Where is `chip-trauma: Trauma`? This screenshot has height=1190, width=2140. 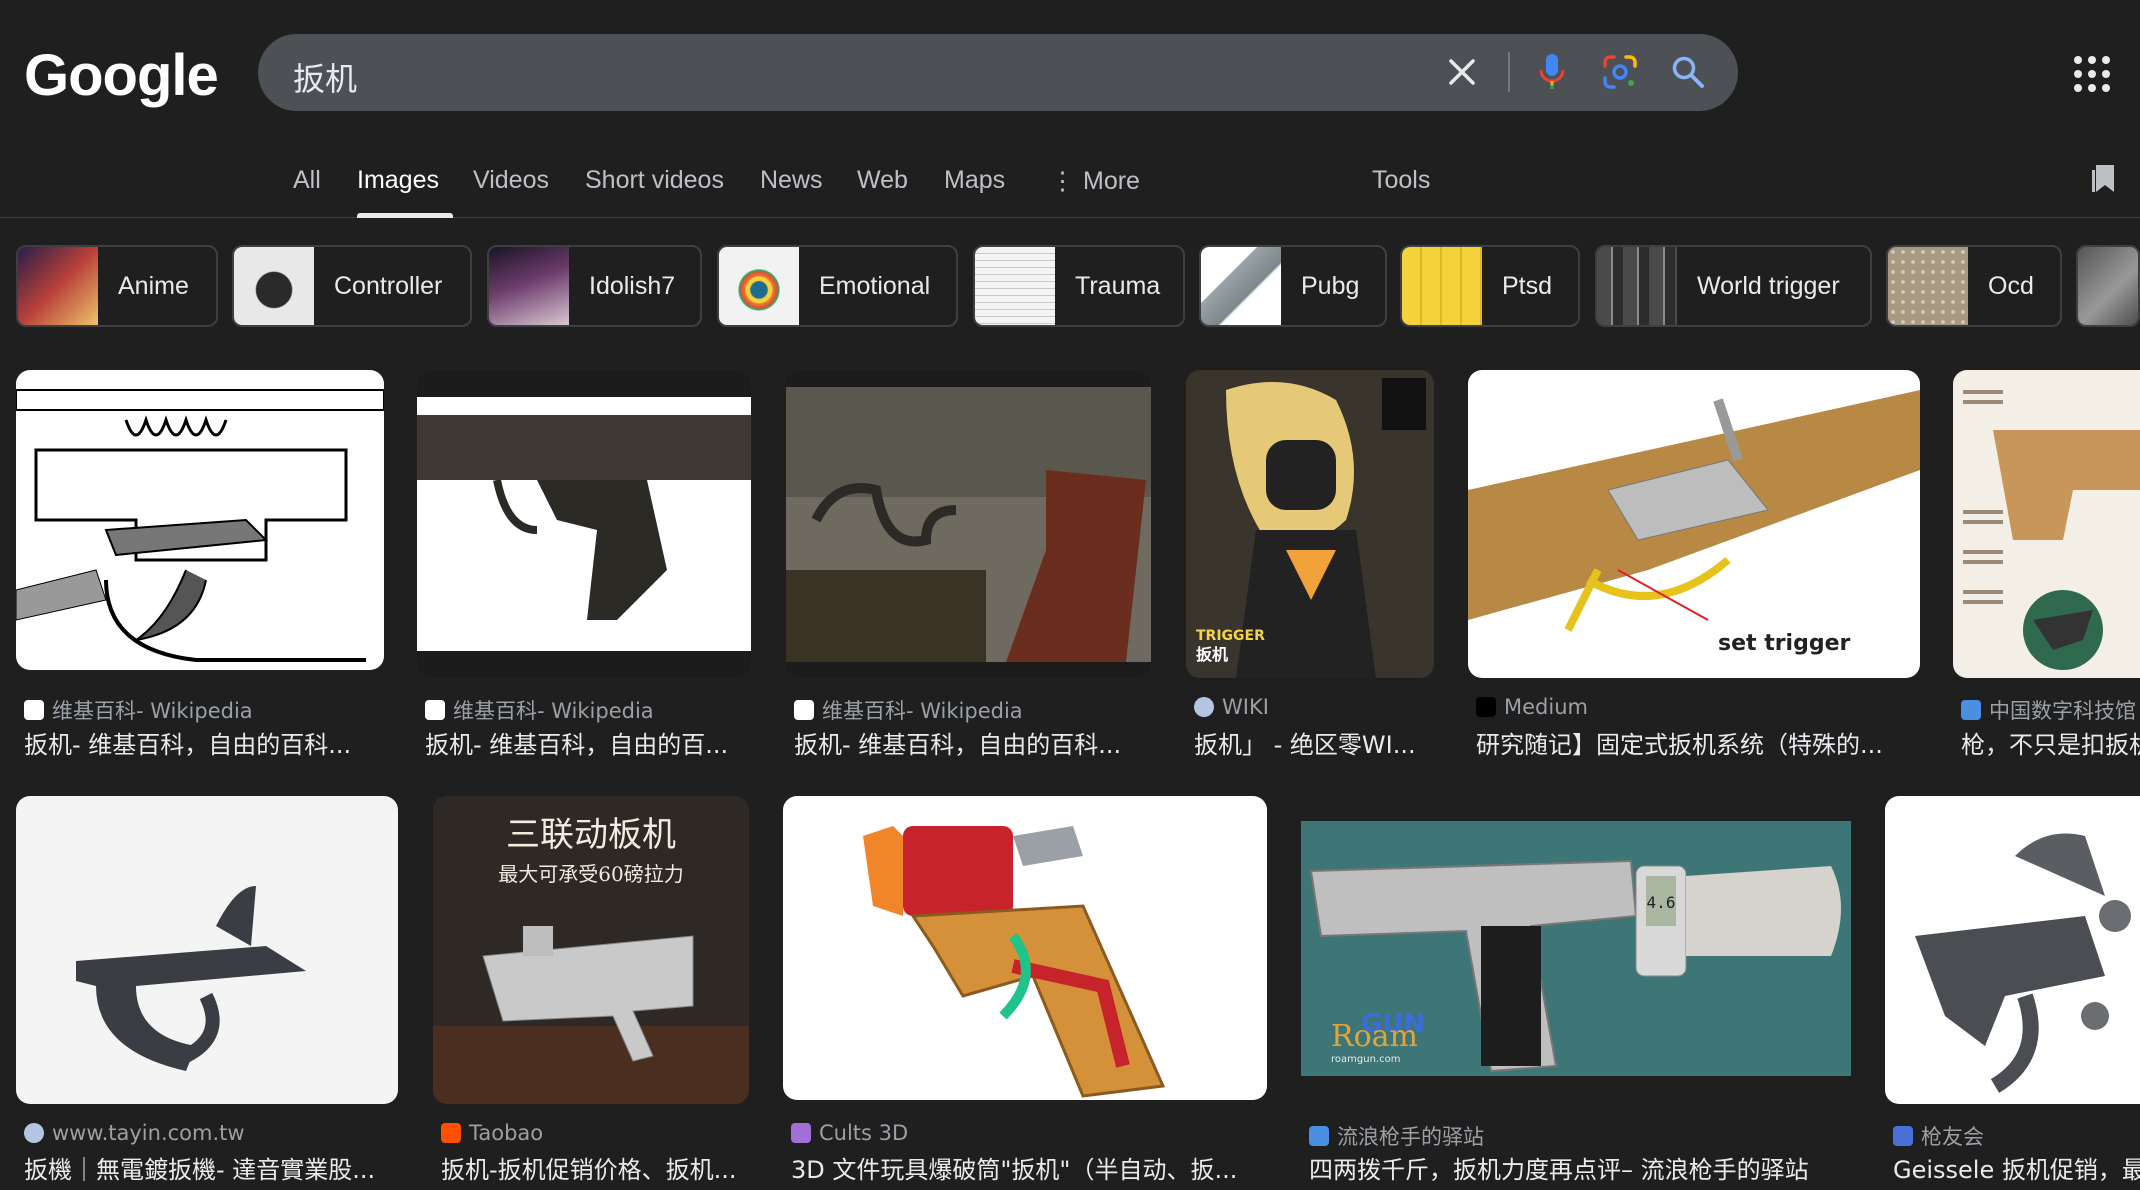 chip-trauma: Trauma is located at coordinates (1079, 286).